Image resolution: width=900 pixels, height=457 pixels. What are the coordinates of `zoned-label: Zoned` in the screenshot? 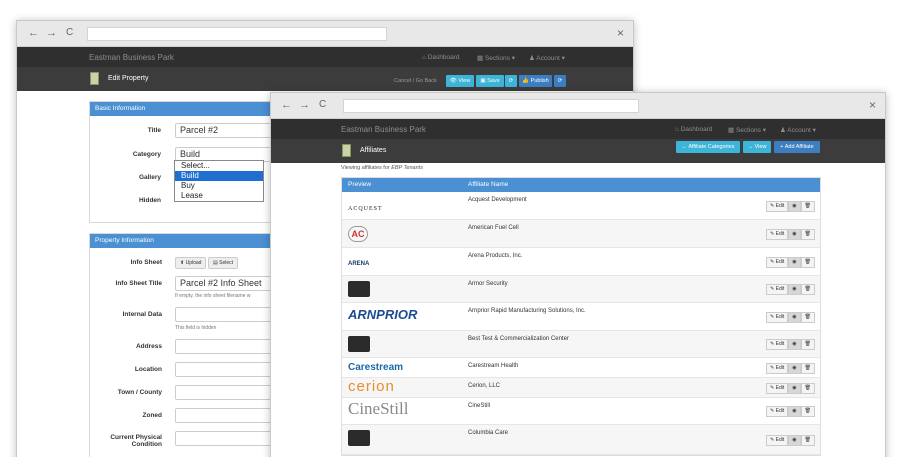 It's located at (152, 415).